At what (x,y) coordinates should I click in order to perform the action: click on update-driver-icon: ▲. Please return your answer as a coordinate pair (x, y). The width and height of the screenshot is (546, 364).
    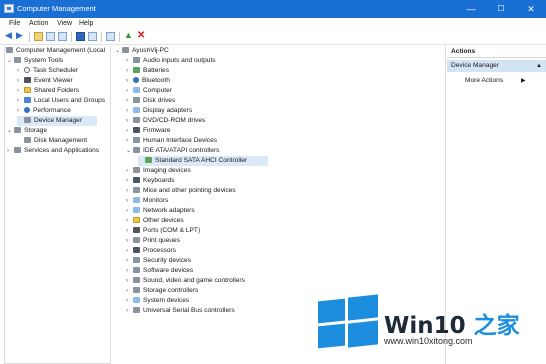
    Looking at the image, I should click on (128, 35).